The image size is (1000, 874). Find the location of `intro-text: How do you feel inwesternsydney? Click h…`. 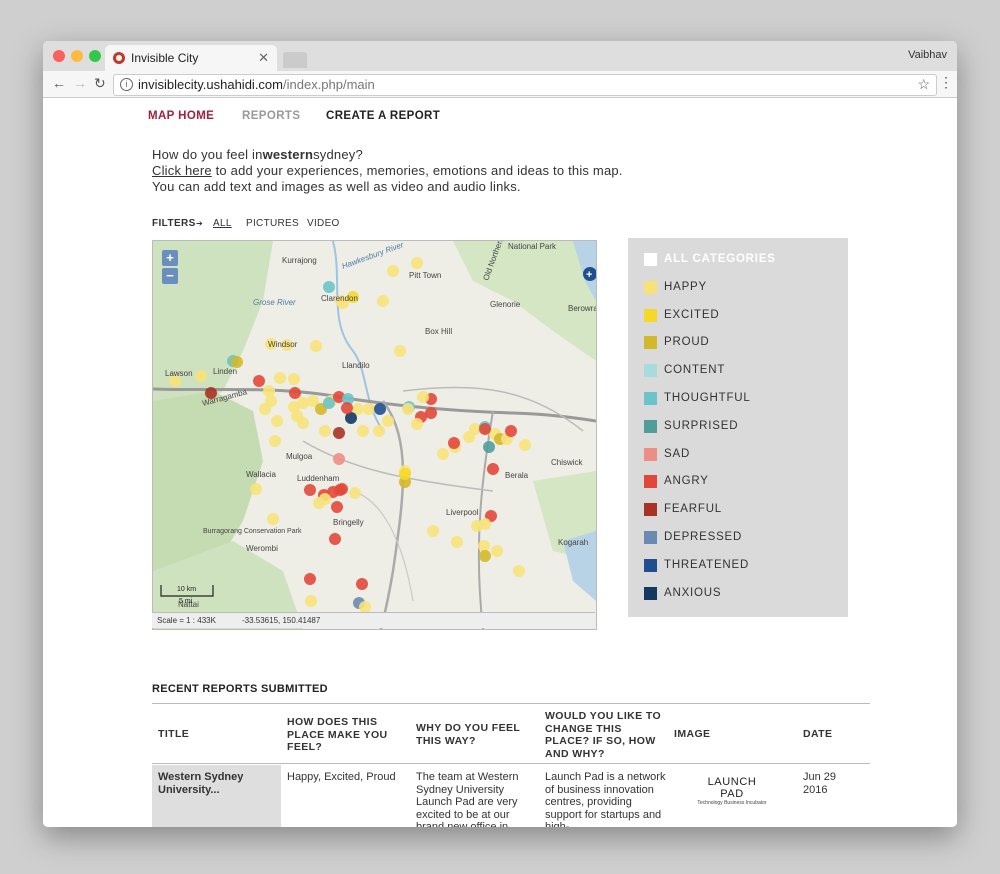

intro-text: How do you feel inwesternsydney? Click h… is located at coordinates (387, 171).